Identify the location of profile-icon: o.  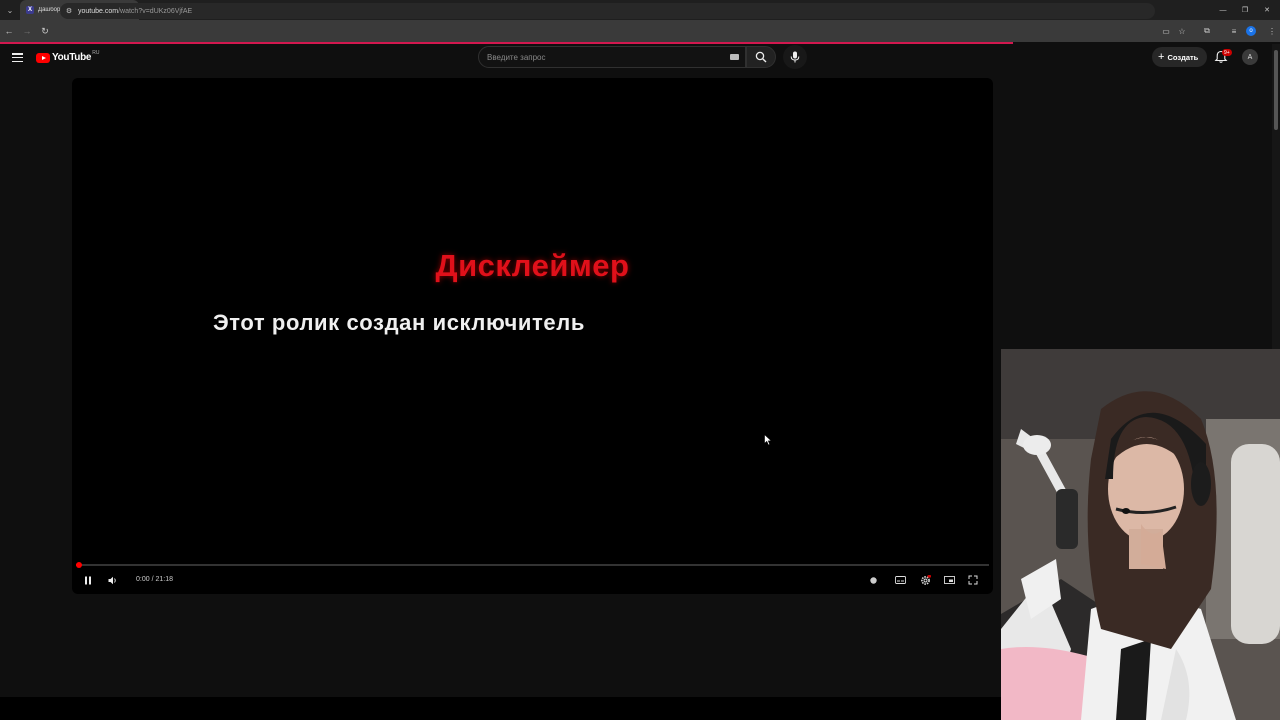
(1251, 31).